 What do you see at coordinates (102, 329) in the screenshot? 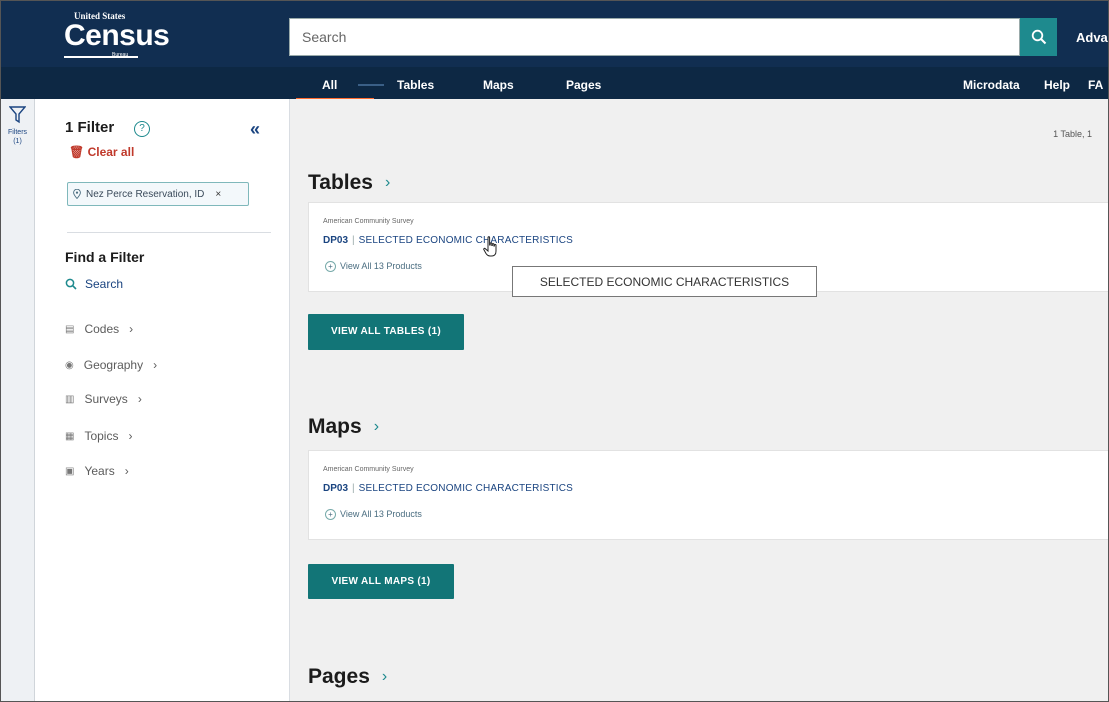
I see `facet-codes-label: Codes` at bounding box center [102, 329].